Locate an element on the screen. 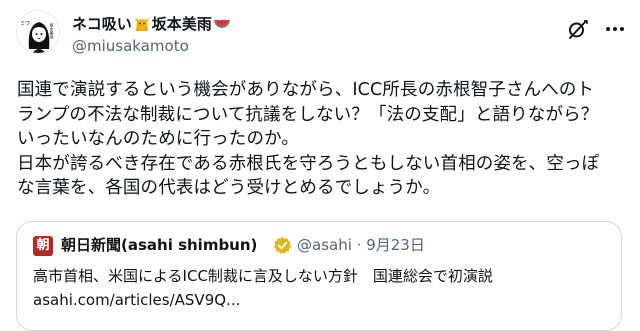  avatar: ミウ 坂本美雨 is located at coordinates (38, 32).